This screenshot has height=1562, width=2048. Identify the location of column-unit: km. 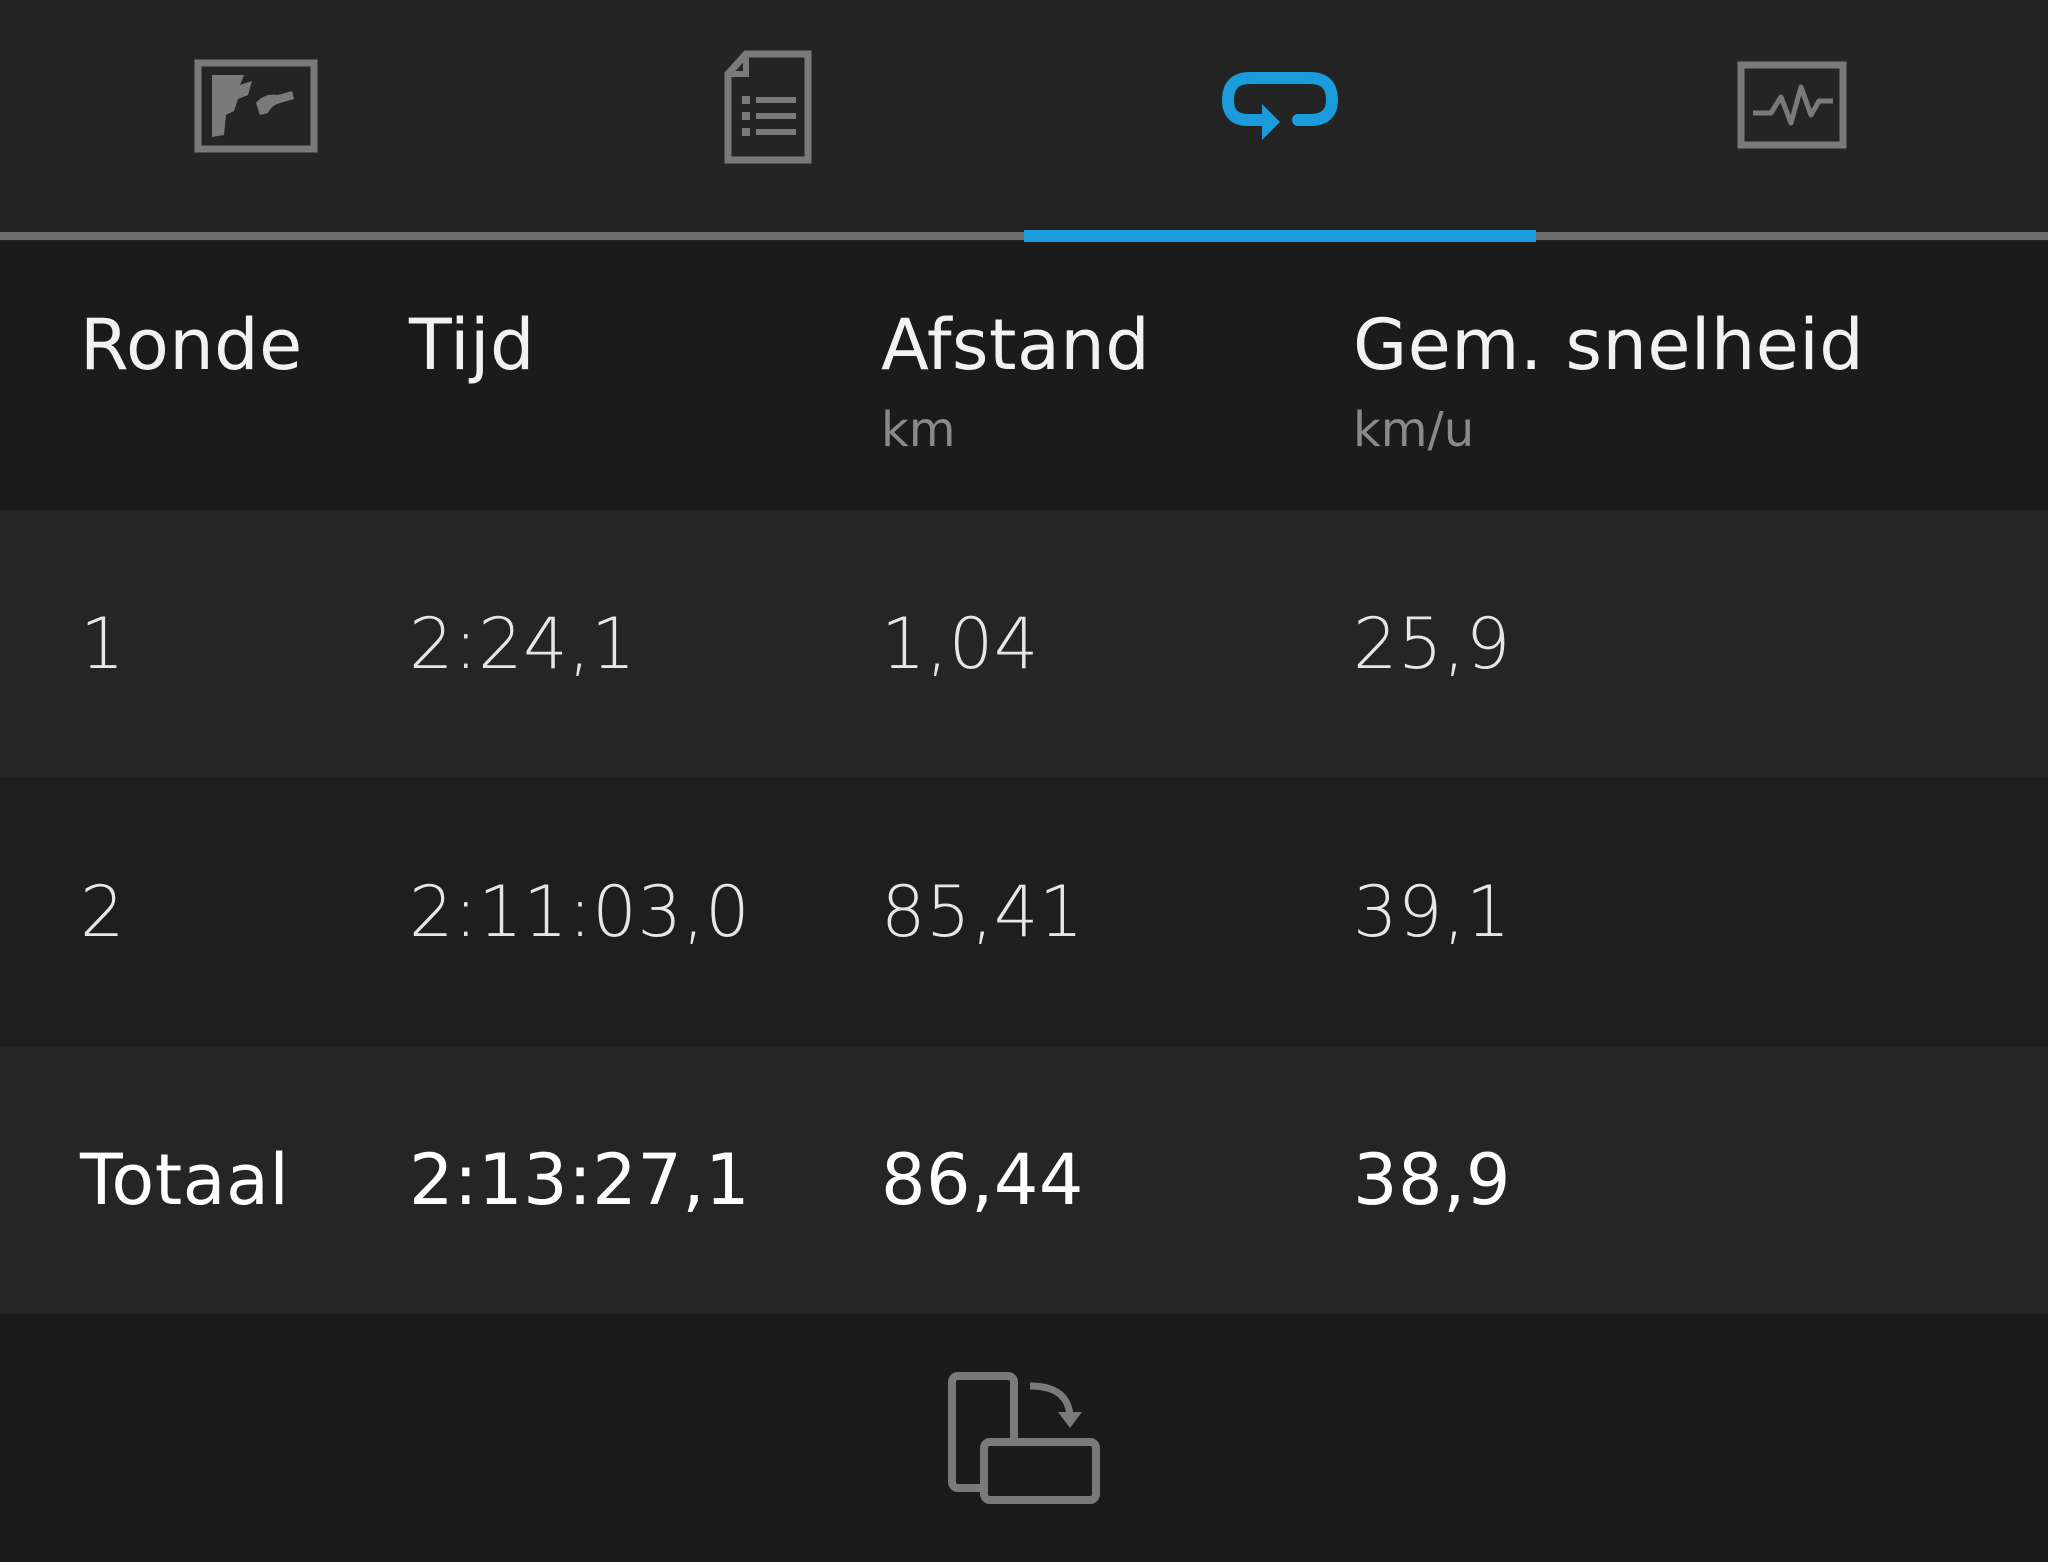
(918, 430).